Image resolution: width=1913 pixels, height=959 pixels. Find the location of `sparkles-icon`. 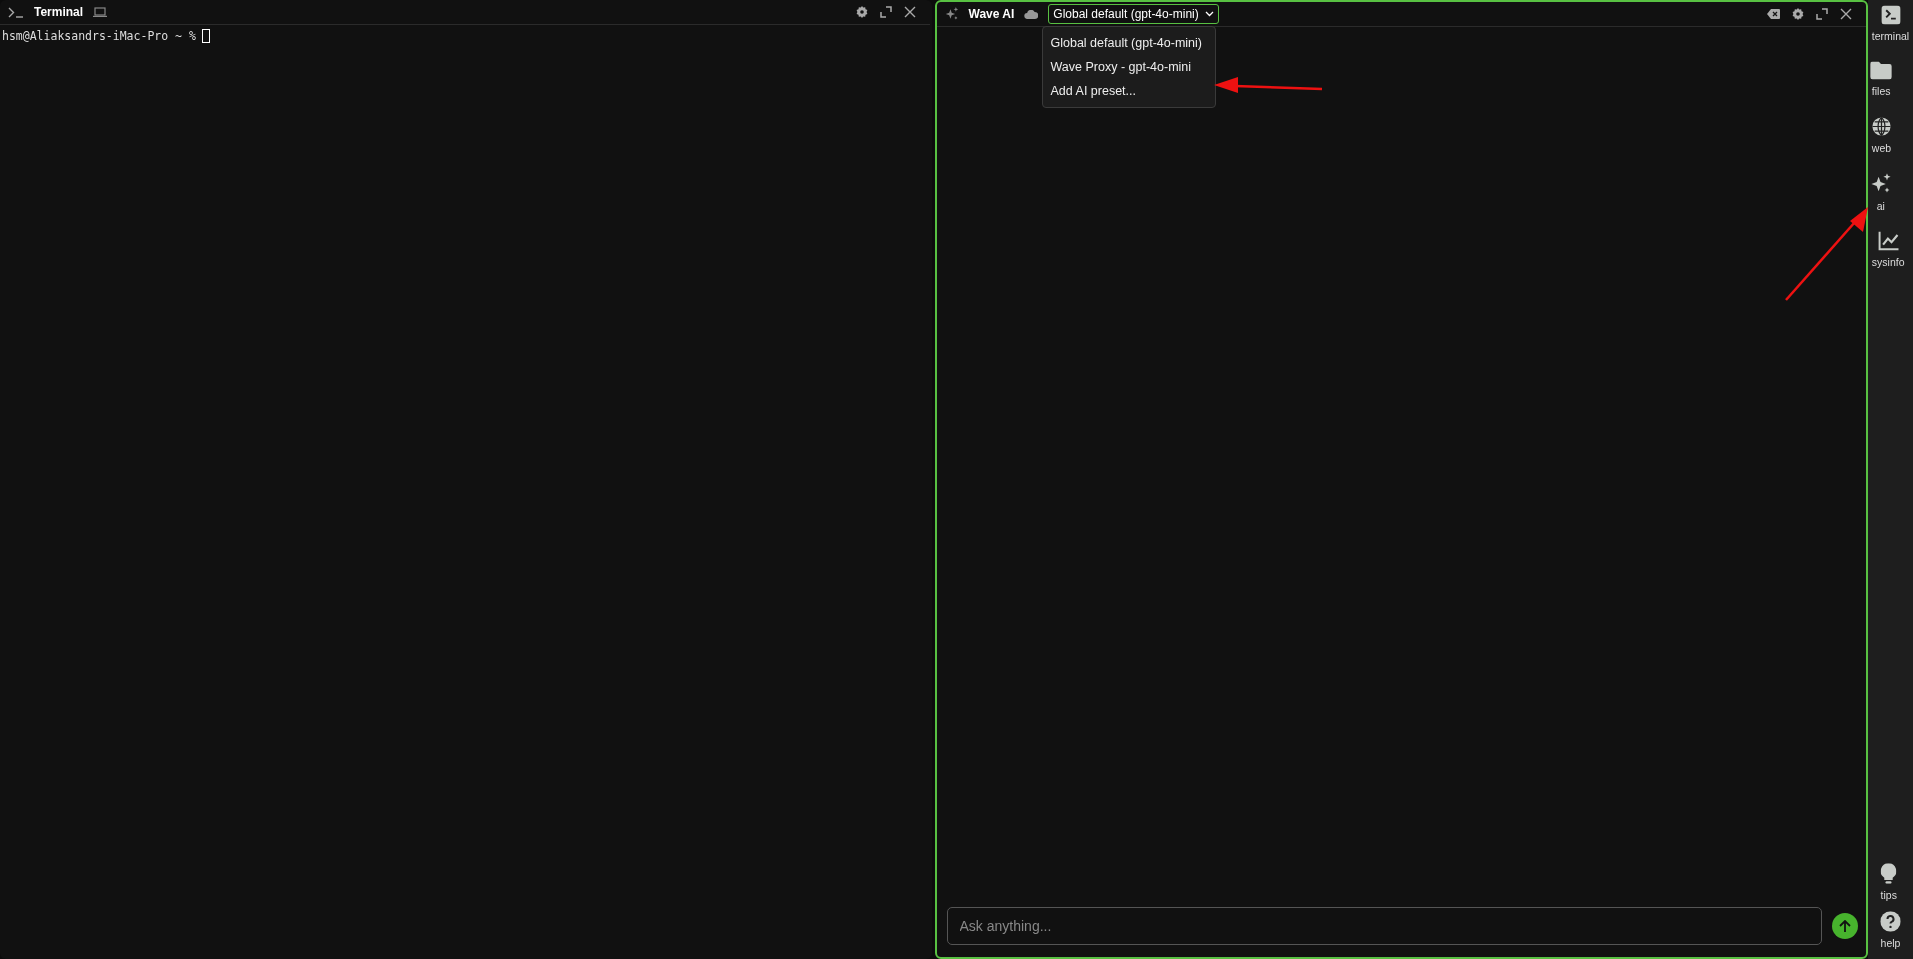

sparkles-icon is located at coordinates (951, 14).